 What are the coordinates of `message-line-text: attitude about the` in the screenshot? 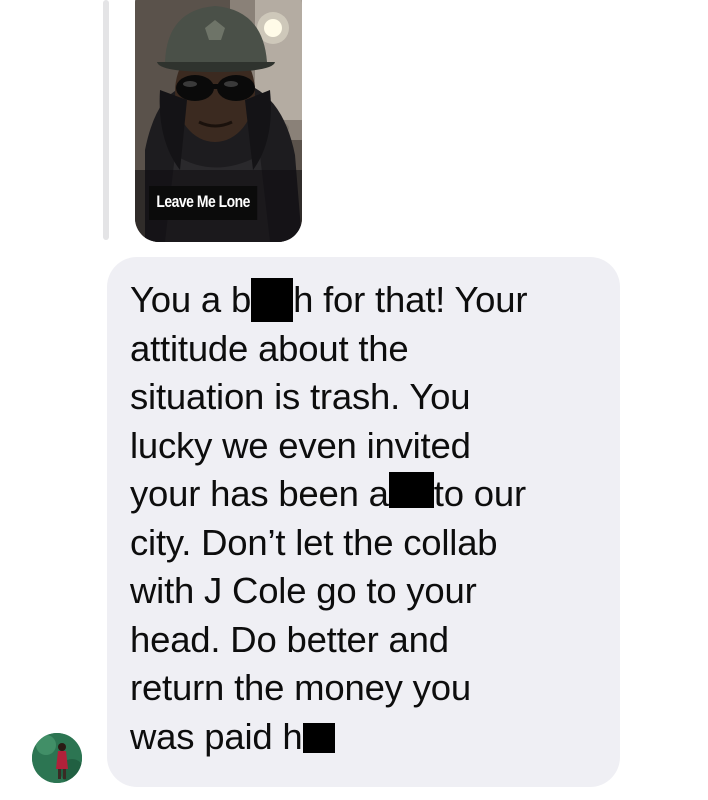 It's located at (269, 348).